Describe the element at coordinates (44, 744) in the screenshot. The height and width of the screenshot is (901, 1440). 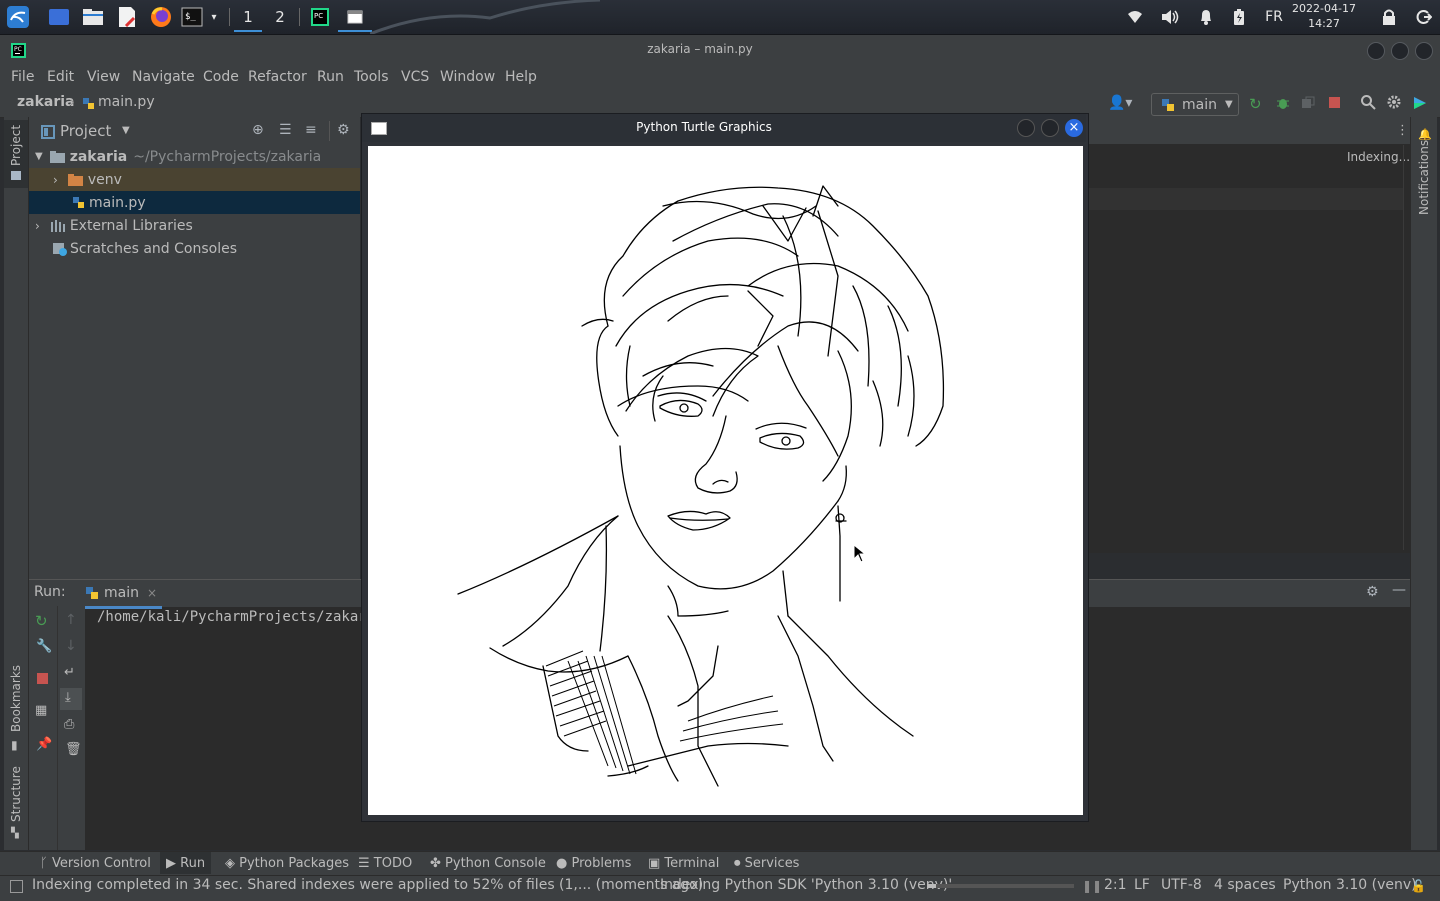
I see `pin-icon: 📌` at that location.